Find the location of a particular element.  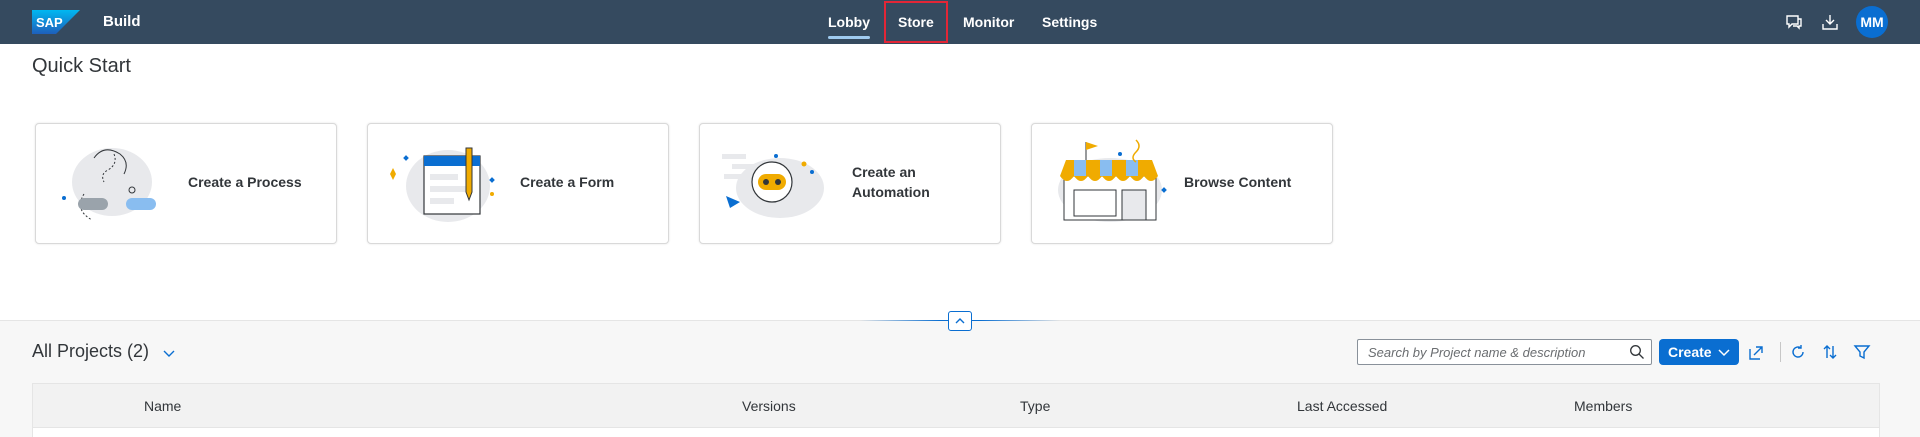

process-illustration-icon is located at coordinates (109, 184).